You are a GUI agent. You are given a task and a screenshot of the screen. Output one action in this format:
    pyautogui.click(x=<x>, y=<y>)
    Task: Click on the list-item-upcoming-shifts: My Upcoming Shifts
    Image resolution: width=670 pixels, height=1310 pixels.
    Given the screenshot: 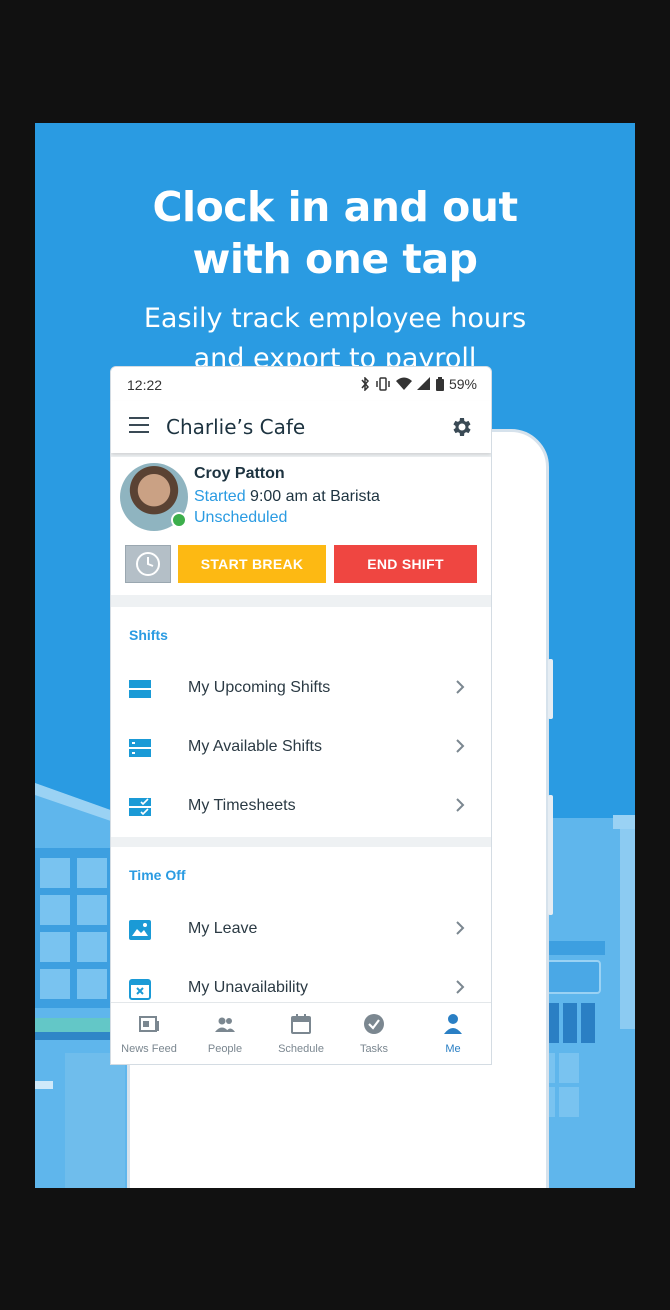 What is the action you would take?
    pyautogui.click(x=301, y=689)
    